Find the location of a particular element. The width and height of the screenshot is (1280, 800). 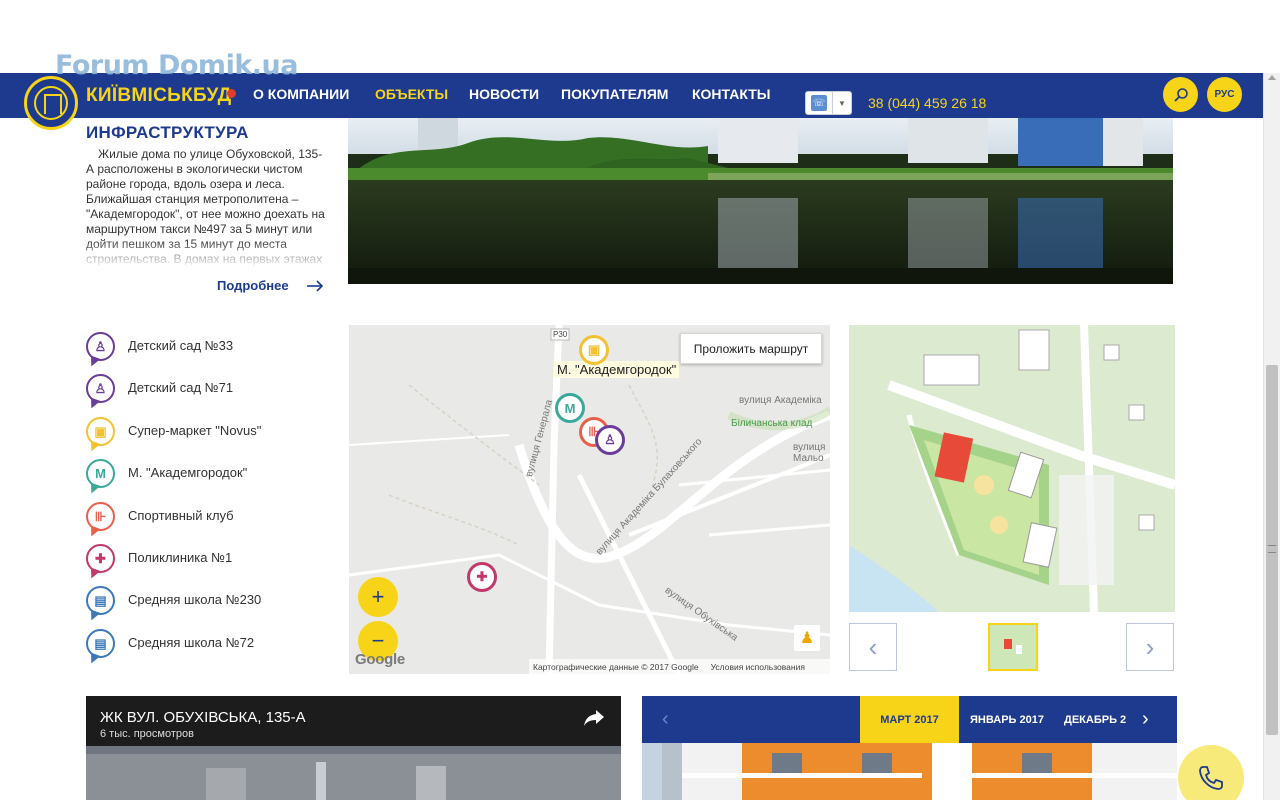

street-label: Біличанська клад is located at coordinates (772, 423).